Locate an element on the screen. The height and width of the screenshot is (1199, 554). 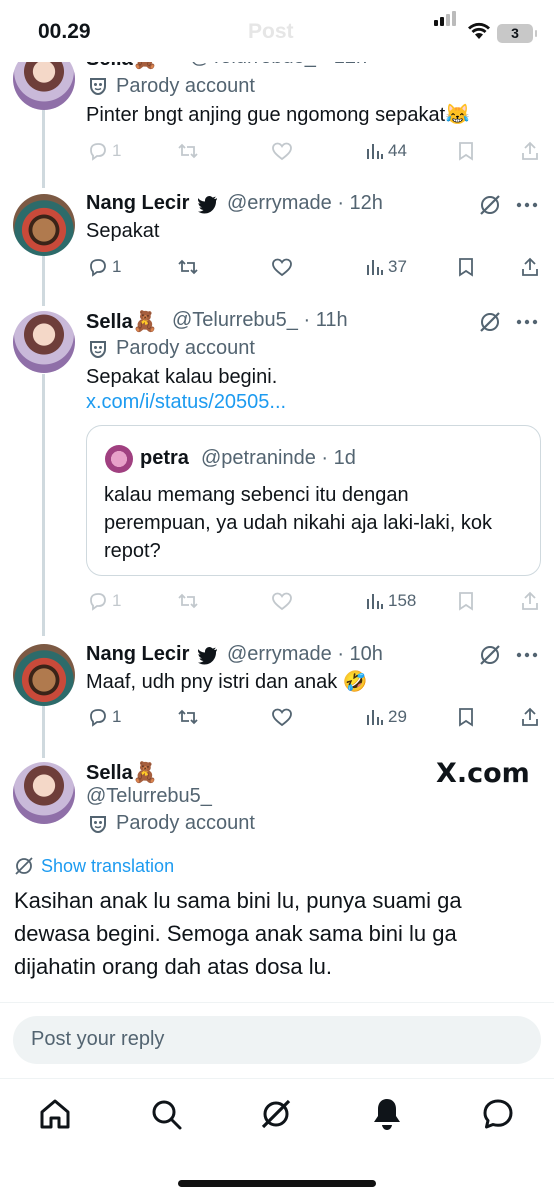
views-button: 37 is located at coordinates (386, 267).